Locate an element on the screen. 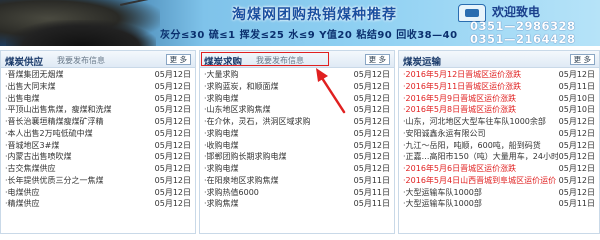 This screenshot has height=240, width=600. list-item: ·大量求购 05月12日 is located at coordinates (297, 75).